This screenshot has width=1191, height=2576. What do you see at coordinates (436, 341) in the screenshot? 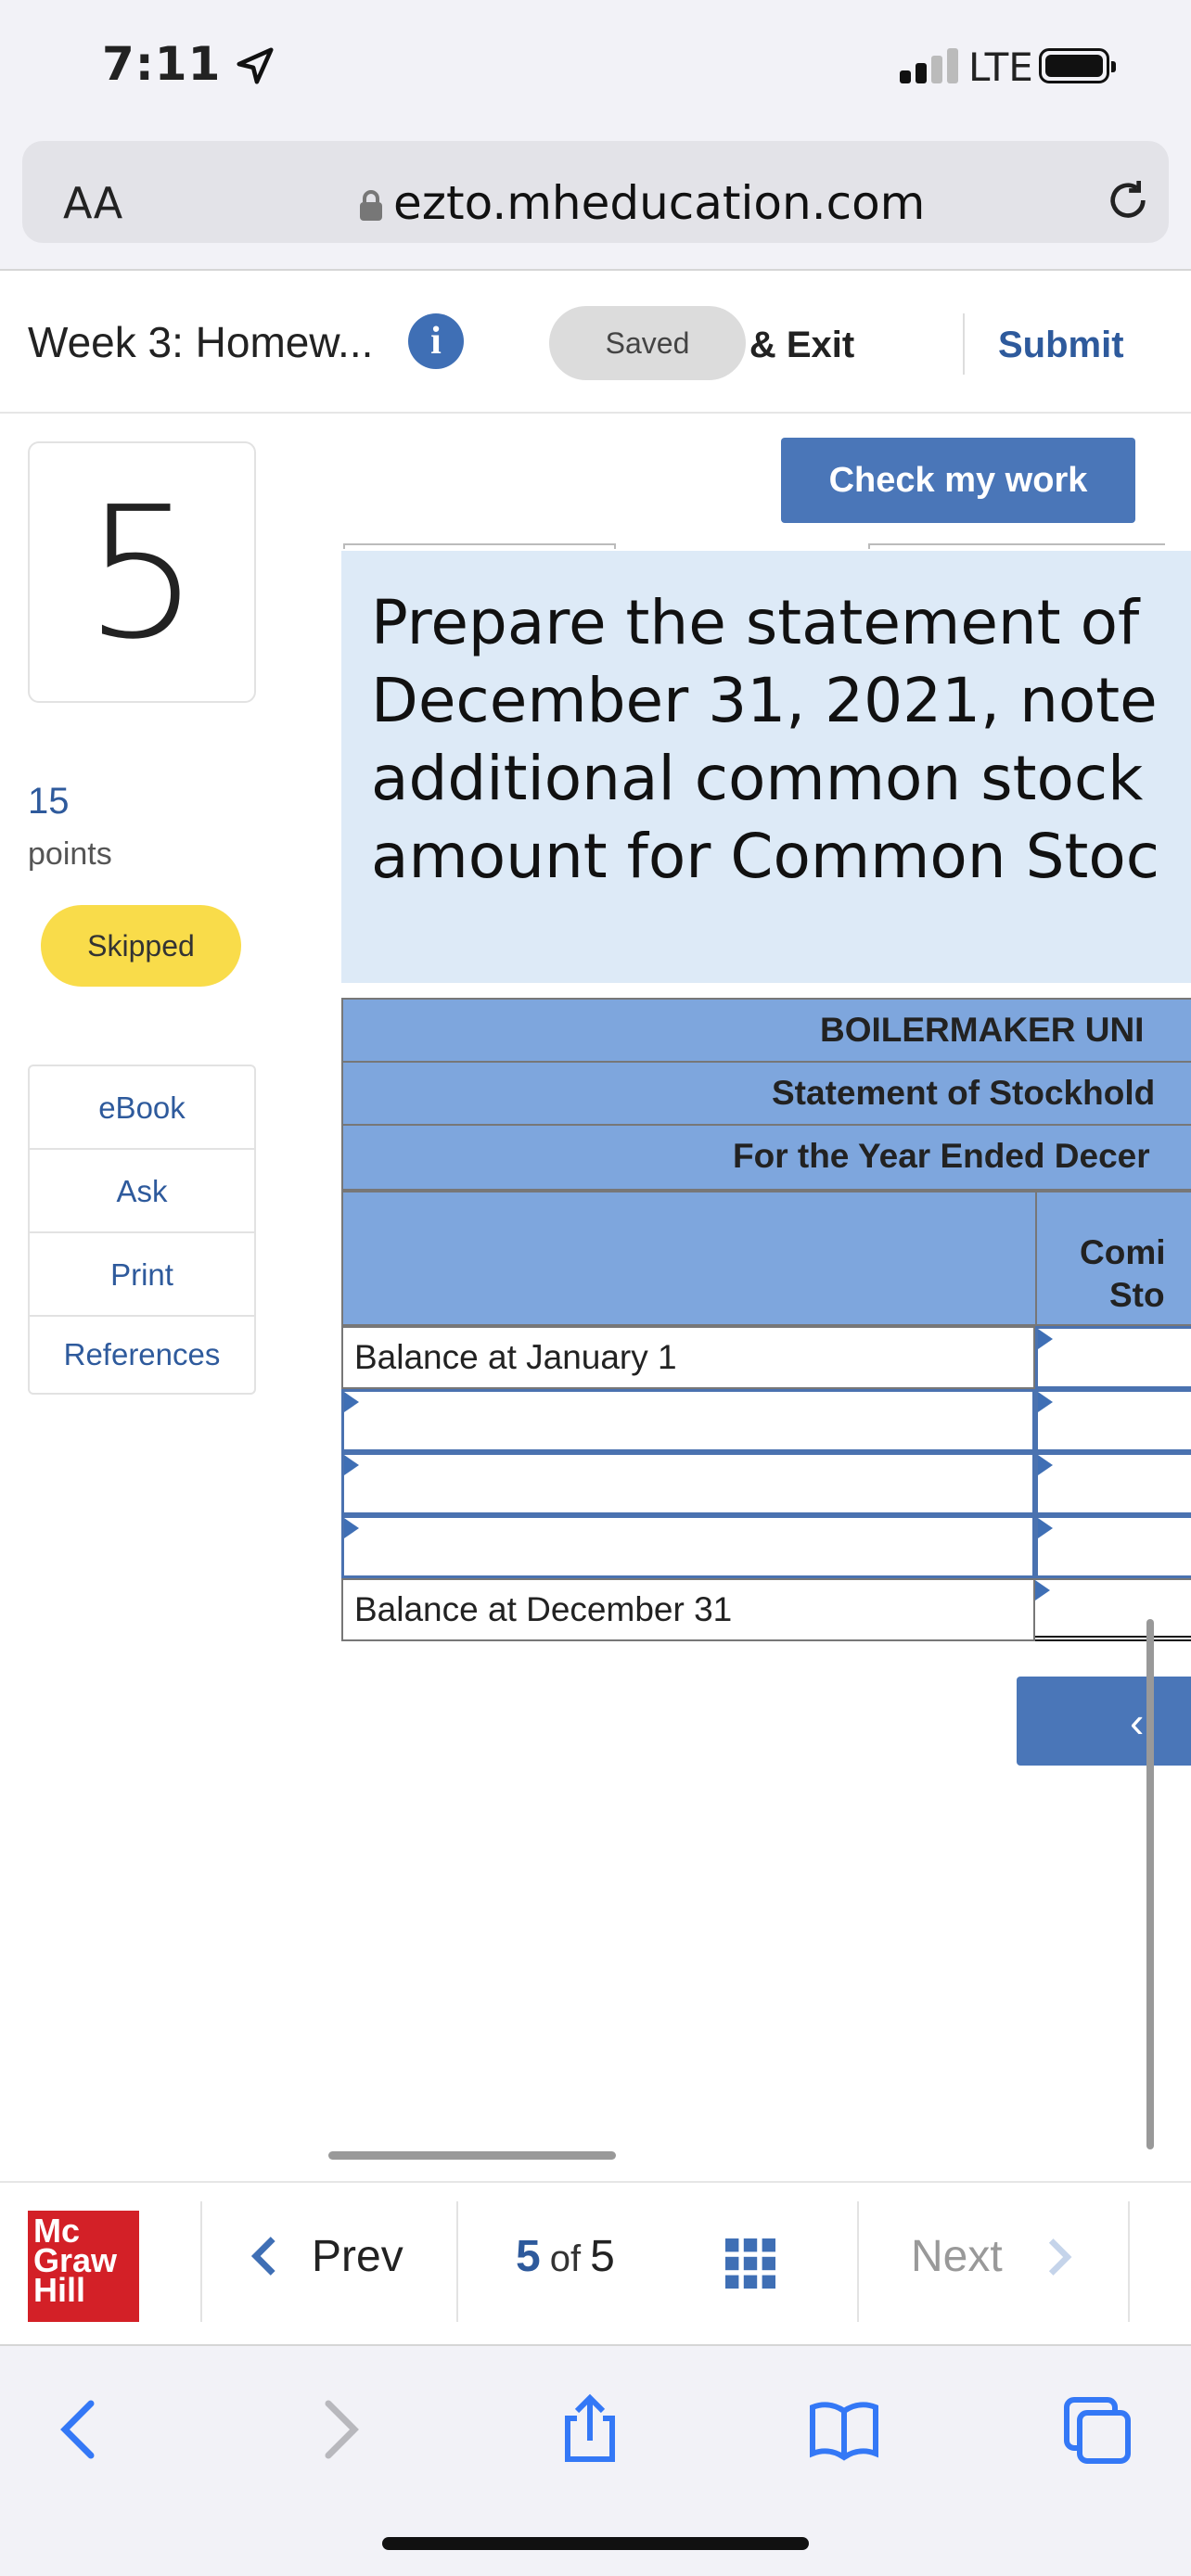
I see `info-icon: i` at bounding box center [436, 341].